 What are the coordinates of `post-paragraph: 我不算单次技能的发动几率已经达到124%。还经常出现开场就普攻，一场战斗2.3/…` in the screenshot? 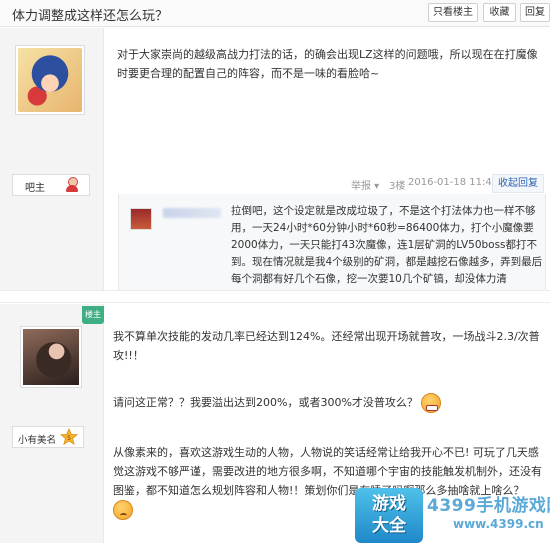 It's located at (326, 346).